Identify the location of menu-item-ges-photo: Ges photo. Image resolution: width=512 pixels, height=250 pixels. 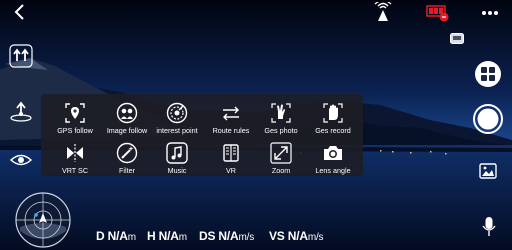
(281, 118).